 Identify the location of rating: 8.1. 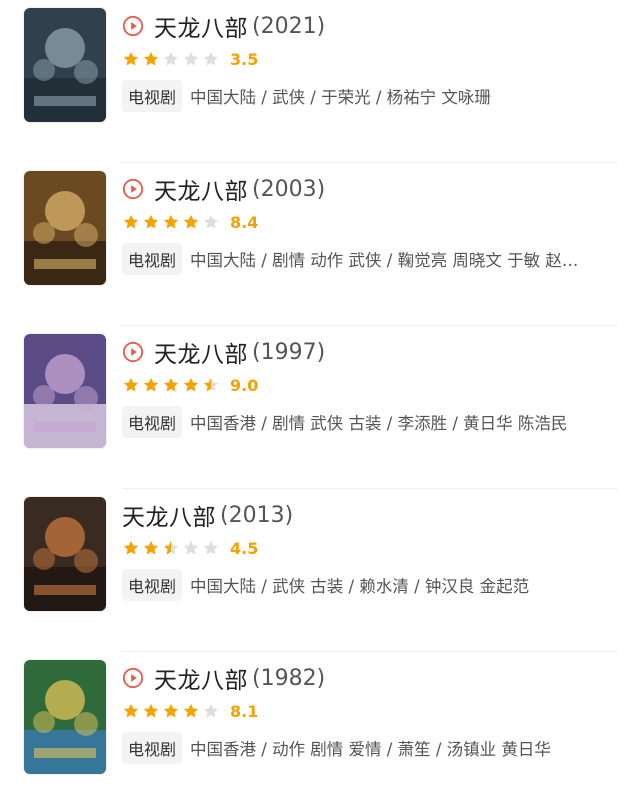
(370, 711).